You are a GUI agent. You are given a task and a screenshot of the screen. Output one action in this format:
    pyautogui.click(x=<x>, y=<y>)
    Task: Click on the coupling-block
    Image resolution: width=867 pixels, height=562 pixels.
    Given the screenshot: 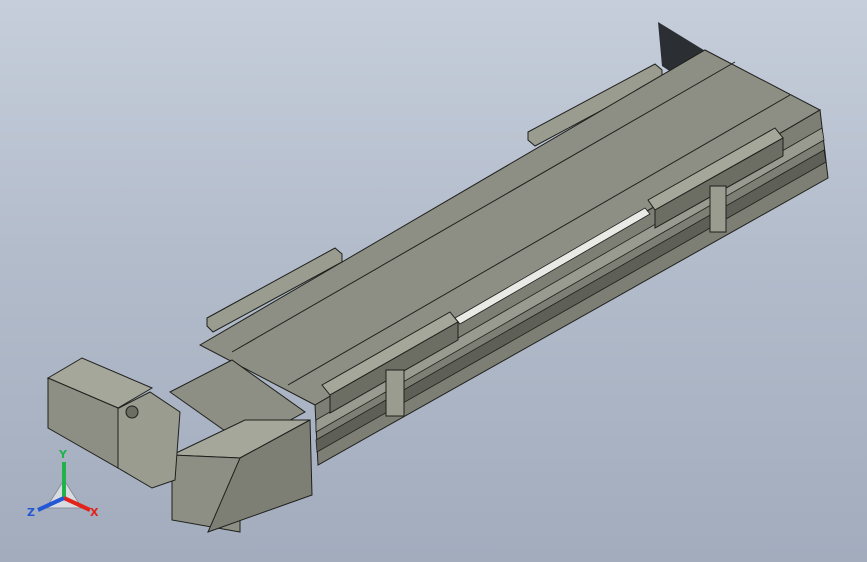 What is the action you would take?
    pyautogui.click(x=147, y=440)
    